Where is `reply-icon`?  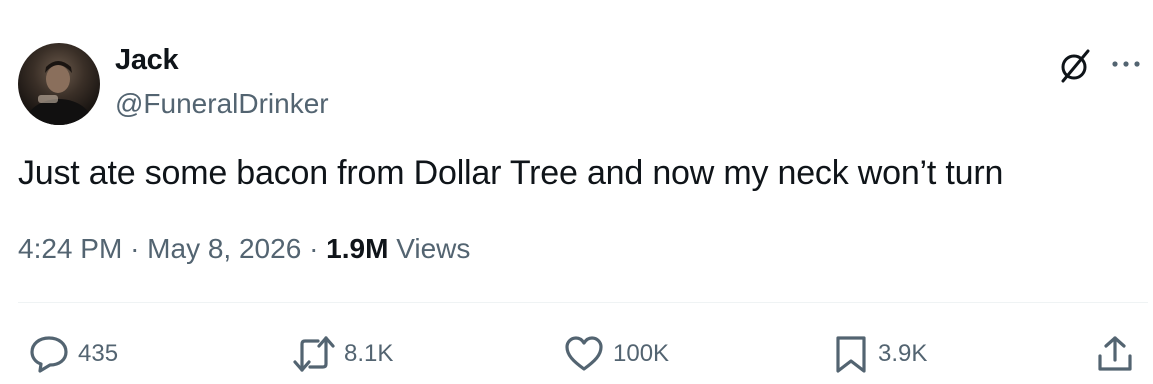
reply-icon is located at coordinates (49, 354).